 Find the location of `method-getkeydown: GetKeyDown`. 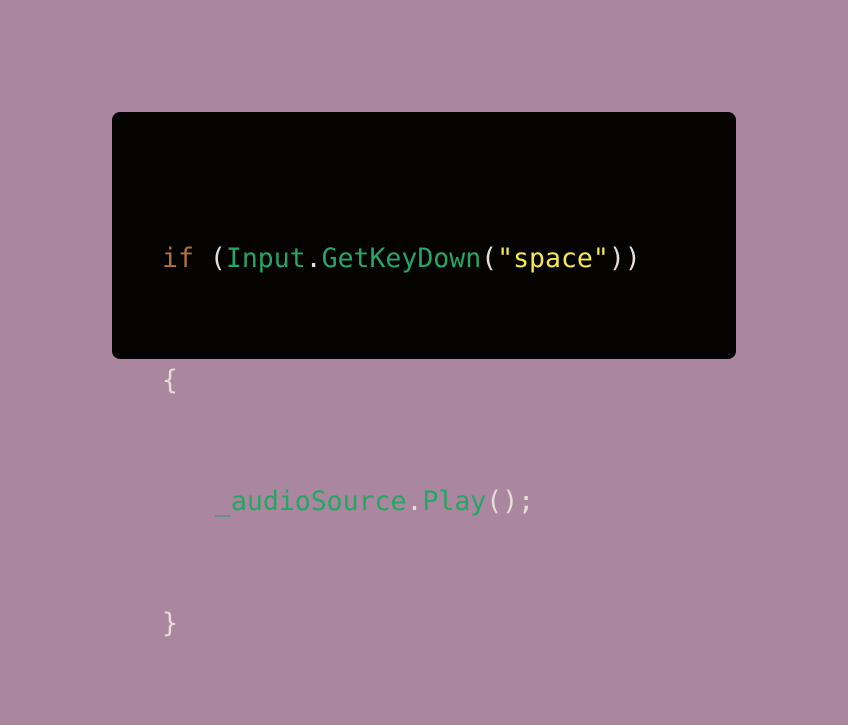

method-getkeydown: GetKeyDown is located at coordinates (401, 258).